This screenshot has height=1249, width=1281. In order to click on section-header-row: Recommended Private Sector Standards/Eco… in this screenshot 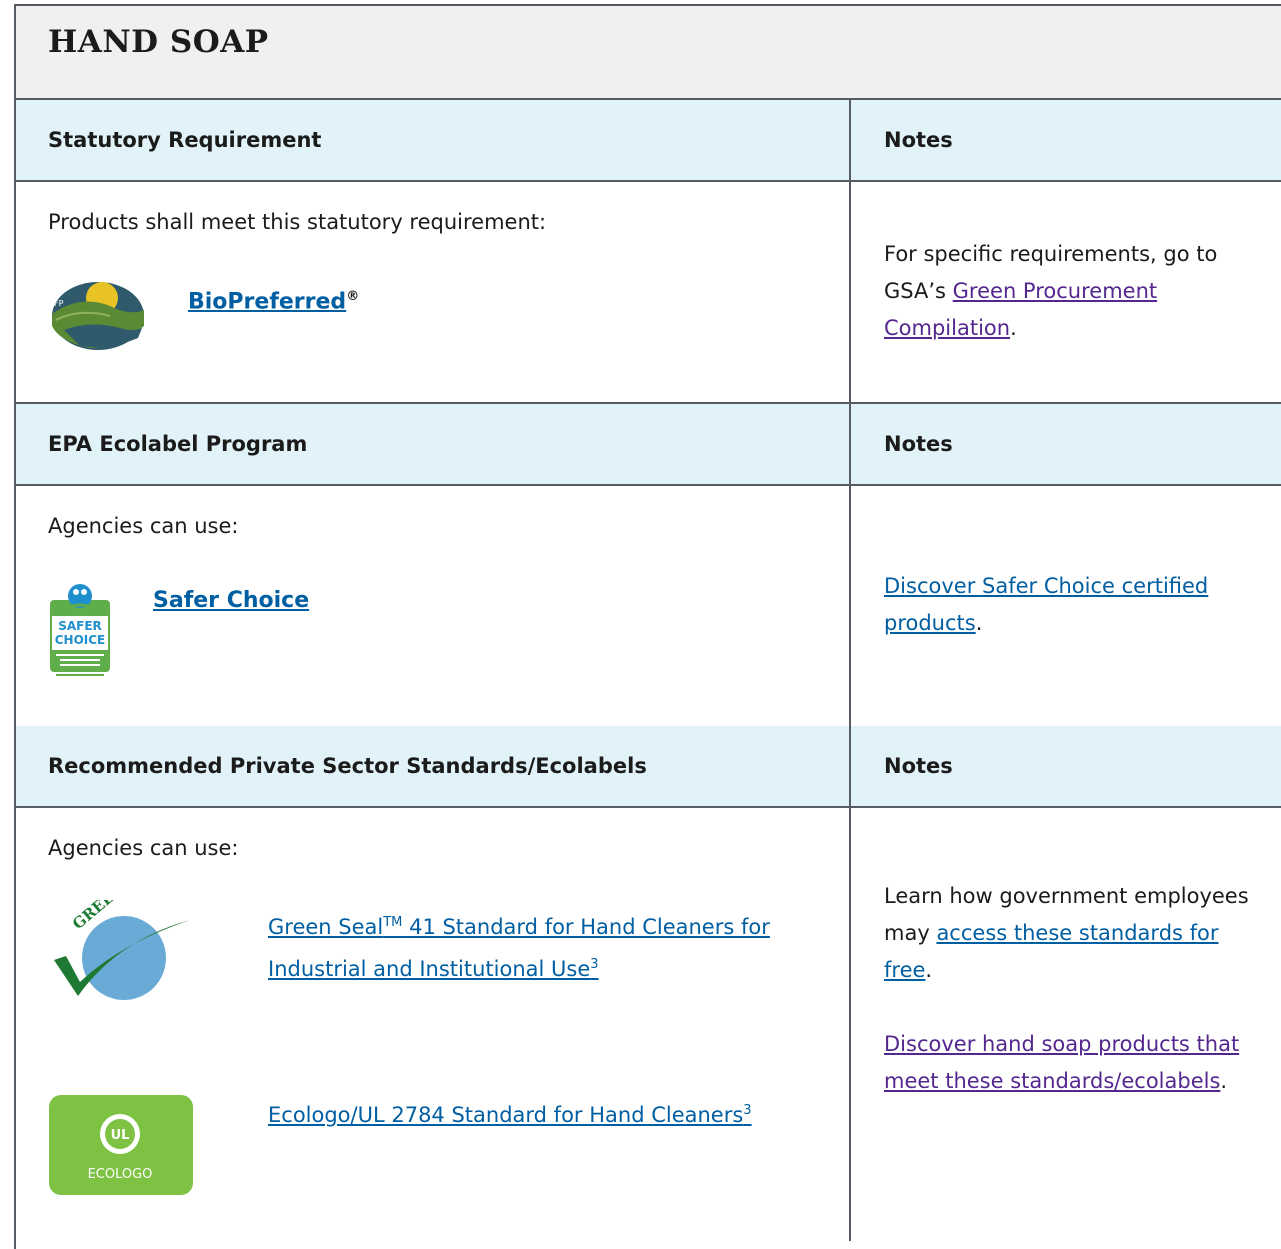, I will do `click(648, 767)`.